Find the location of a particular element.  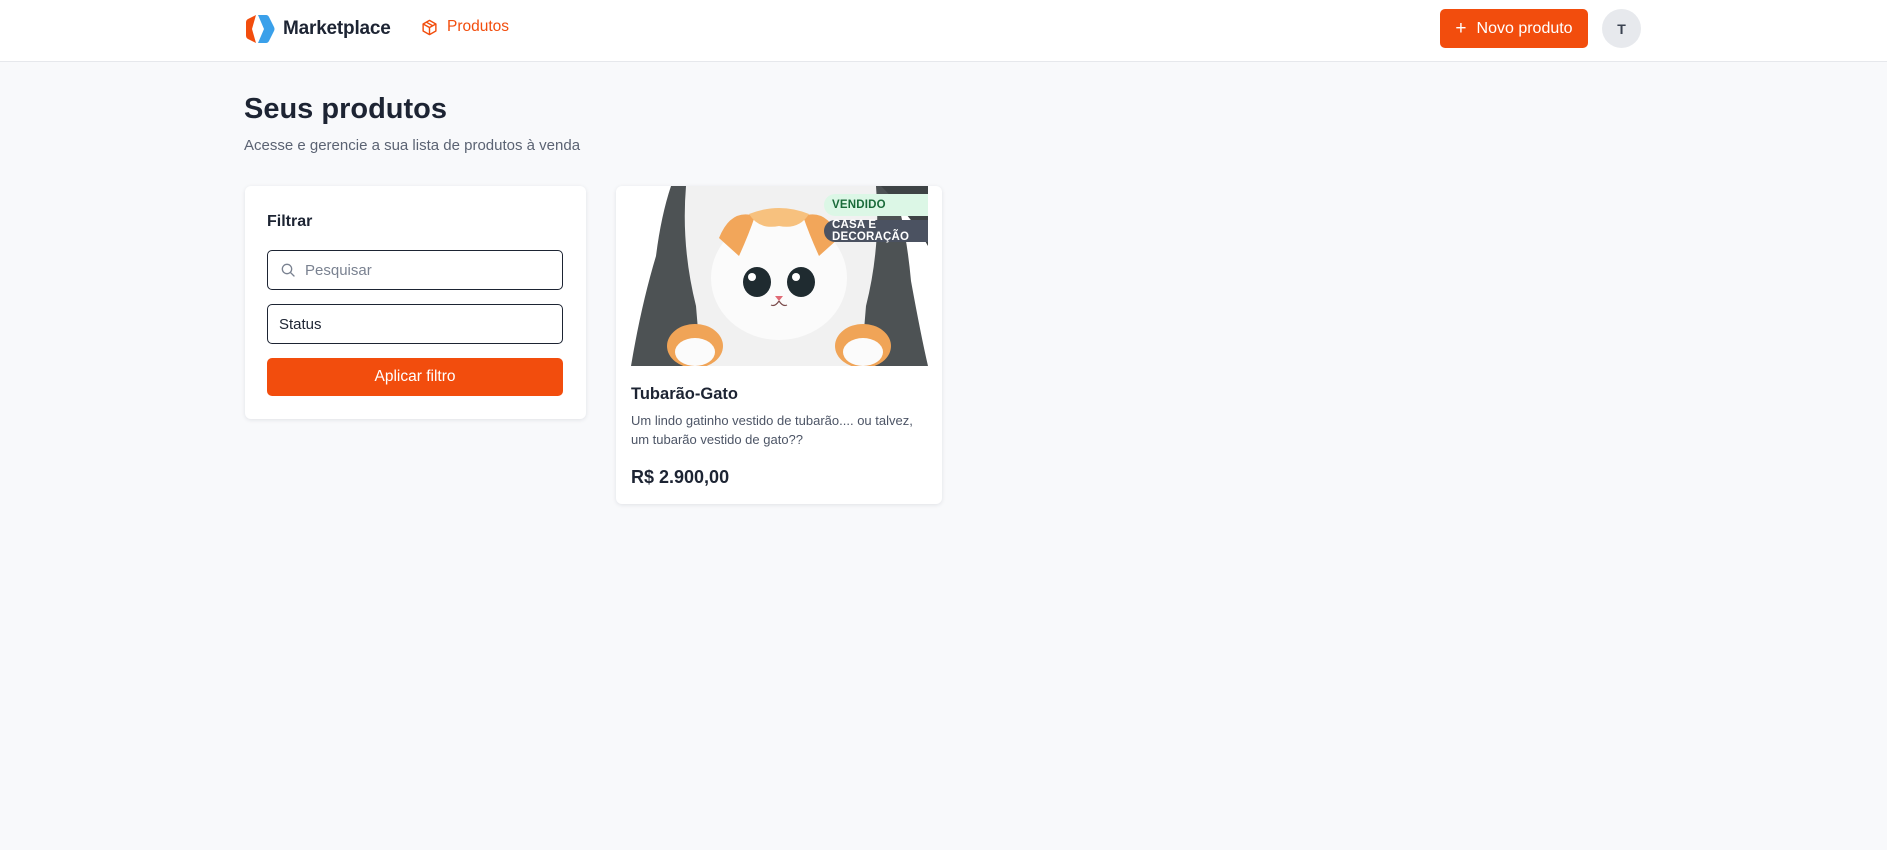

product-name: Tubarão-Gato is located at coordinates (684, 394).